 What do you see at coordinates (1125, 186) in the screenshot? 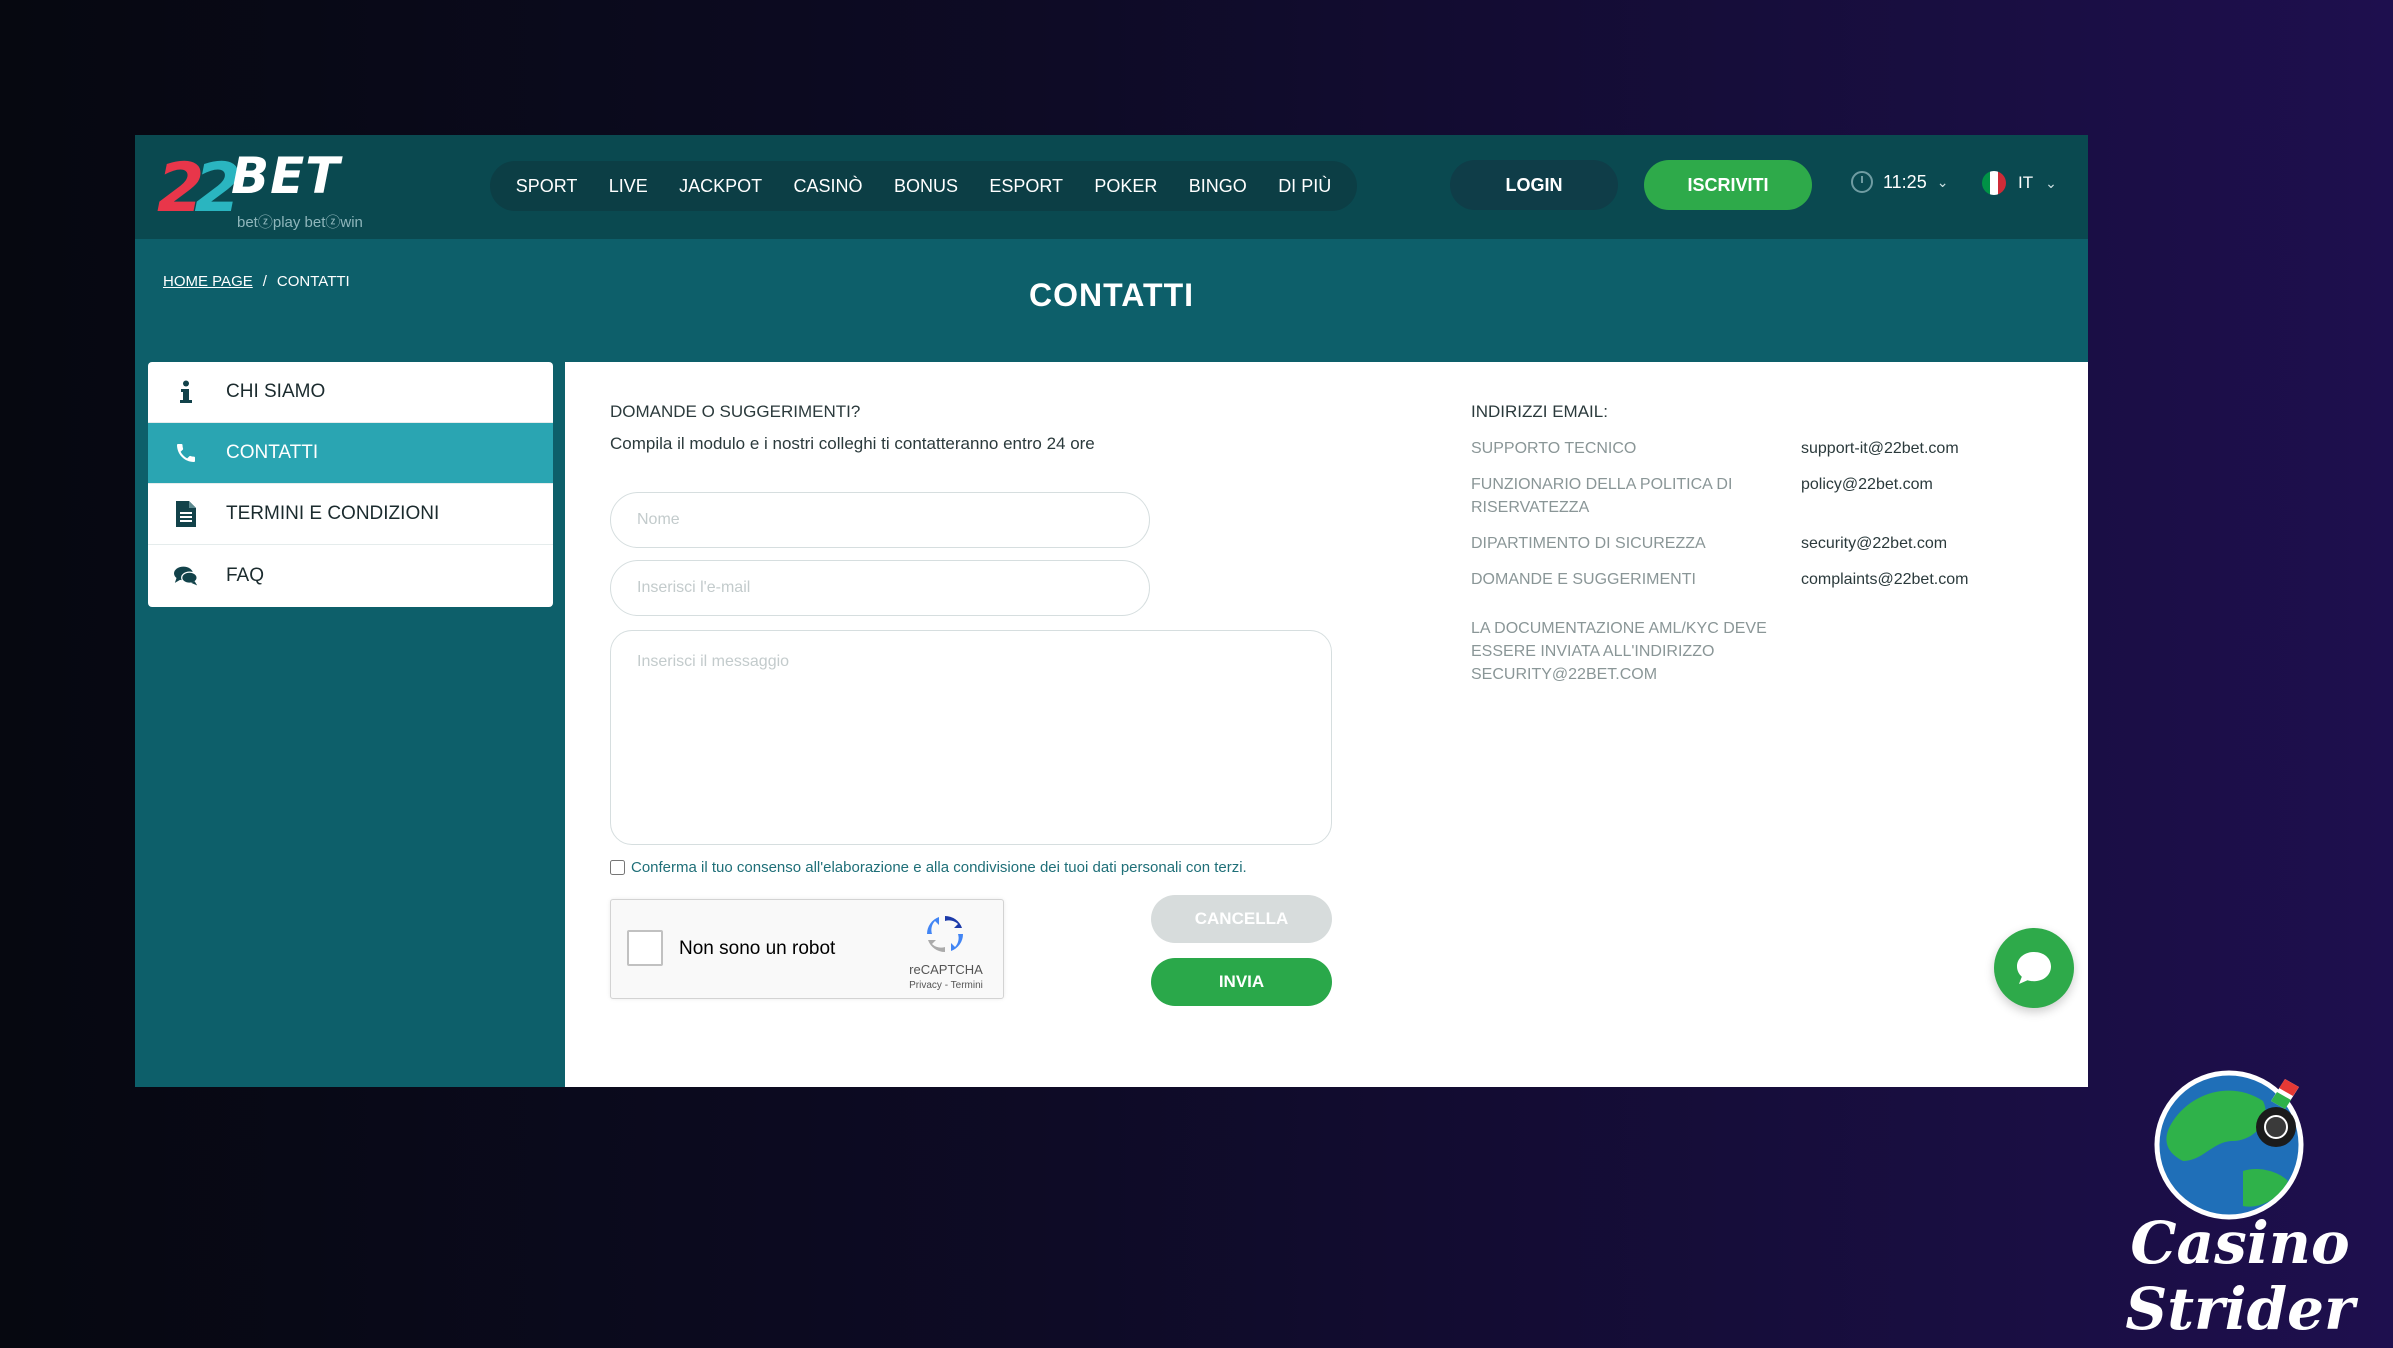
I see `nav-item-poker: POKER` at bounding box center [1125, 186].